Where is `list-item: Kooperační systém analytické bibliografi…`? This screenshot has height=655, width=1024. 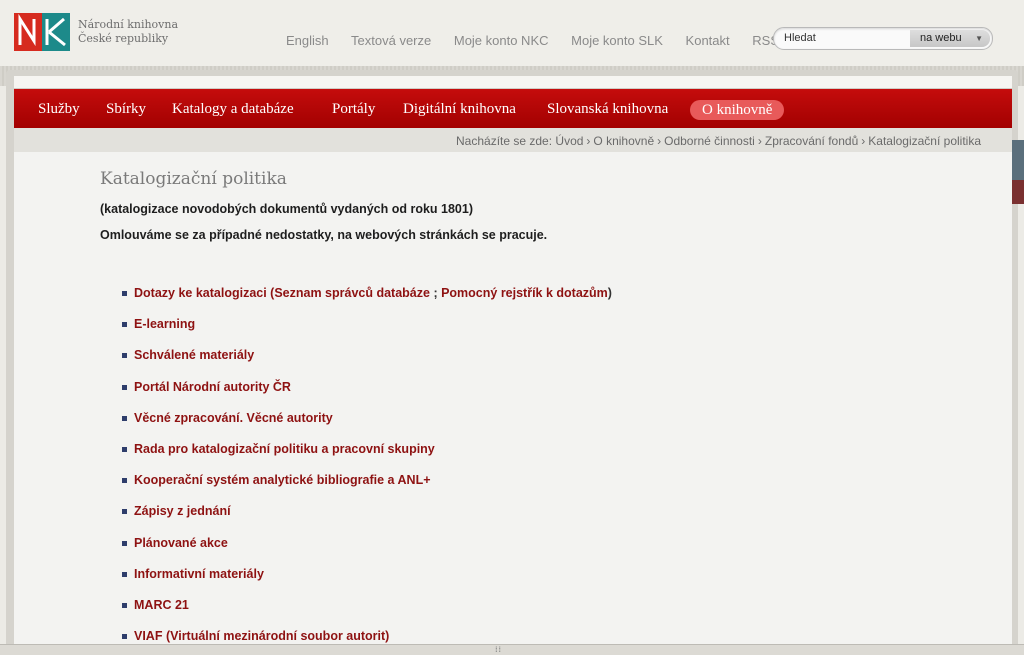
list-item: Kooperační systém analytické bibliografi… is located at coordinates (367, 488).